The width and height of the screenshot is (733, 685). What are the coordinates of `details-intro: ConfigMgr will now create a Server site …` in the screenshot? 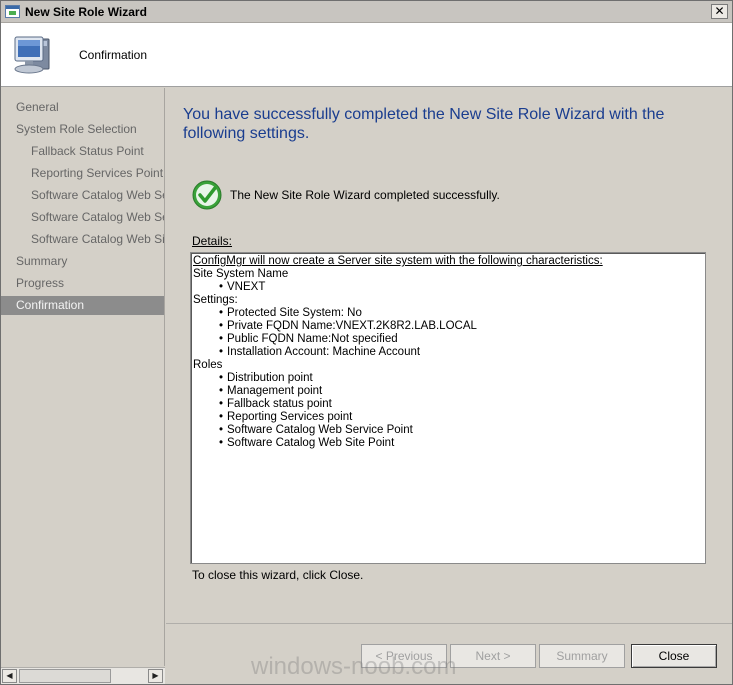 It's located at (398, 261).